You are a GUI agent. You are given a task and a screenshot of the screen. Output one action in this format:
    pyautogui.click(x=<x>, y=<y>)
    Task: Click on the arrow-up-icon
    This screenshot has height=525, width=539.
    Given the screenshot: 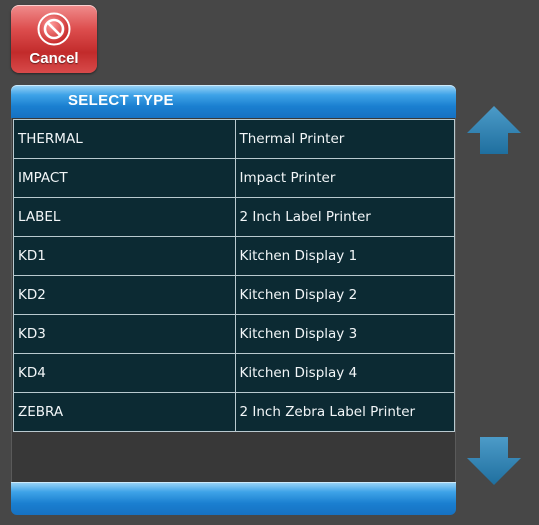 What is the action you would take?
    pyautogui.click(x=494, y=130)
    